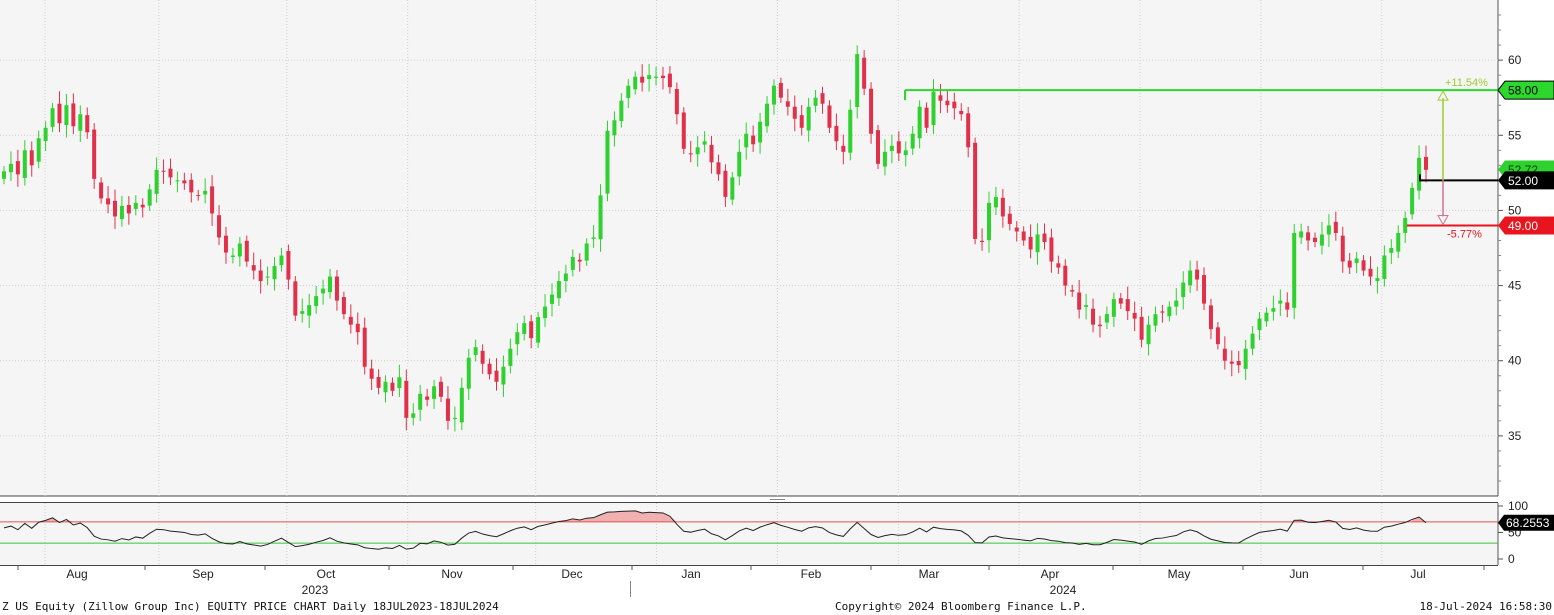 This screenshot has width=1554, height=615. What do you see at coordinates (961, 606) in the screenshot?
I see `footer-copyright-text: Copyright© 2024 Bloomberg Finance L.P.` at bounding box center [961, 606].